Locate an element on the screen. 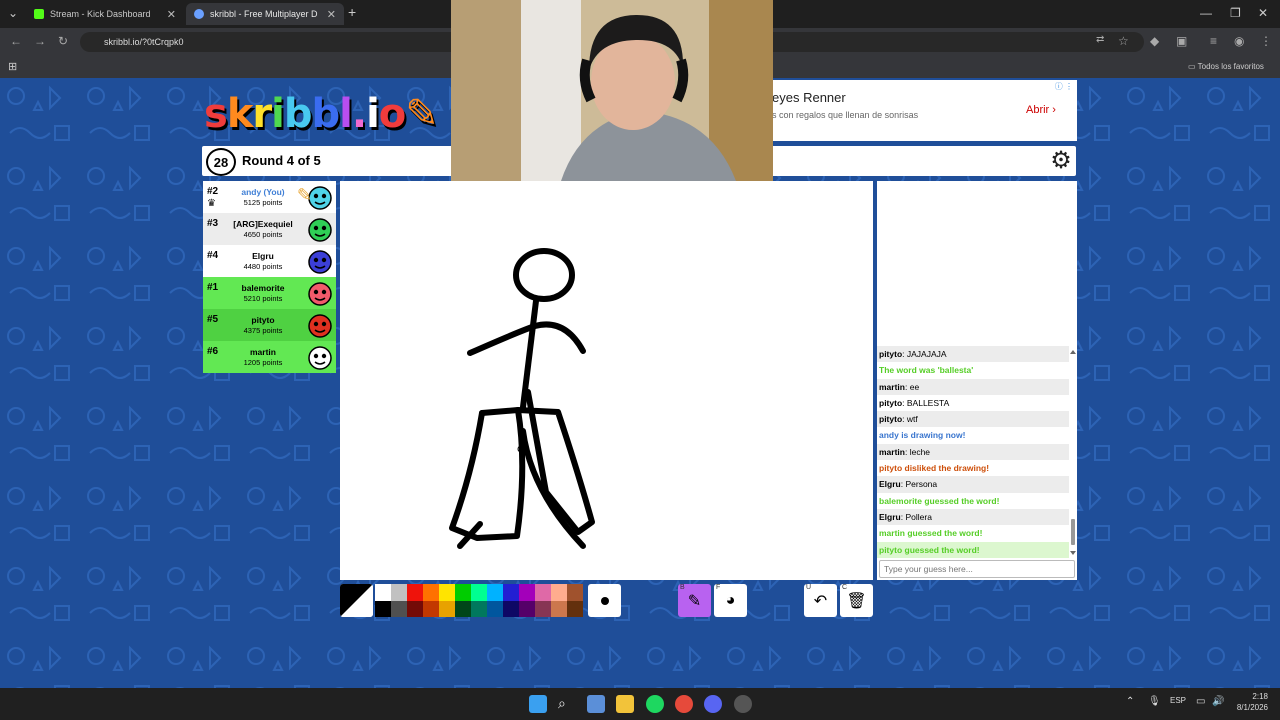 The image size is (1280, 720). player-row: #3 [ARG]Exequiel 4650 points is located at coordinates (269, 229).